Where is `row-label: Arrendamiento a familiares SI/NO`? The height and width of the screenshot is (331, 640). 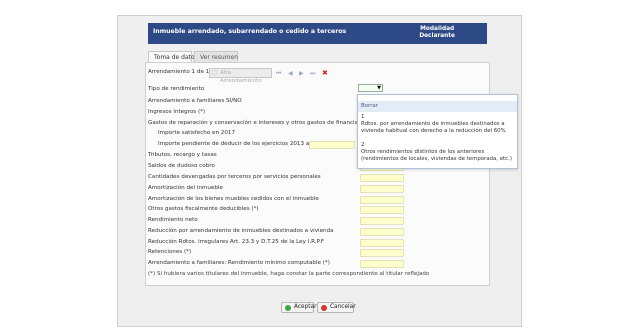
row-label: Arrendamiento a familiares SI/NO is located at coordinates (195, 101).